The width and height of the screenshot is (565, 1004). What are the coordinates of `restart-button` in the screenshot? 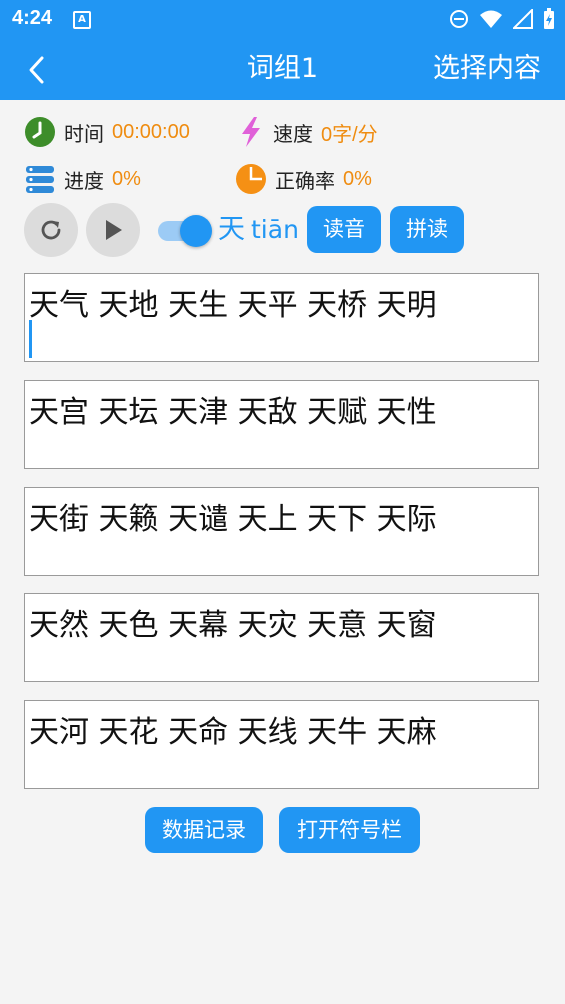 It's located at (51, 230).